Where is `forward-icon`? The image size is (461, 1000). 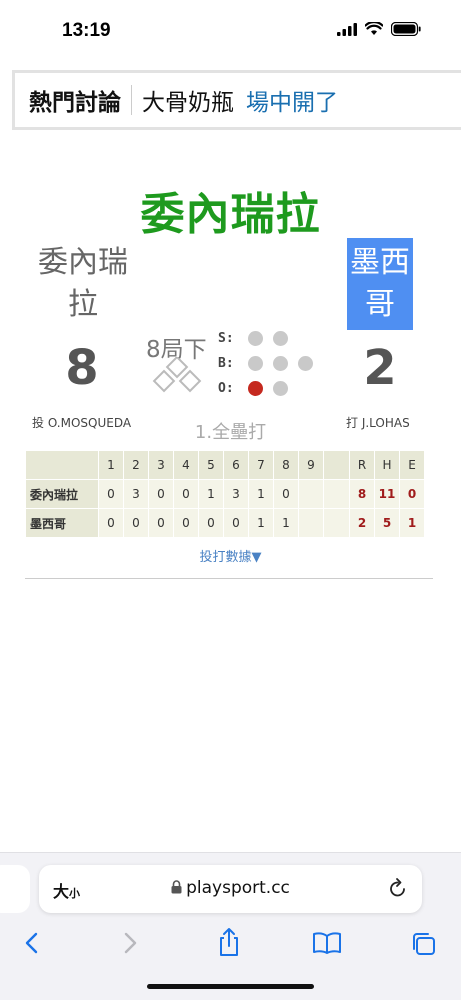
forward-icon is located at coordinates (130, 943).